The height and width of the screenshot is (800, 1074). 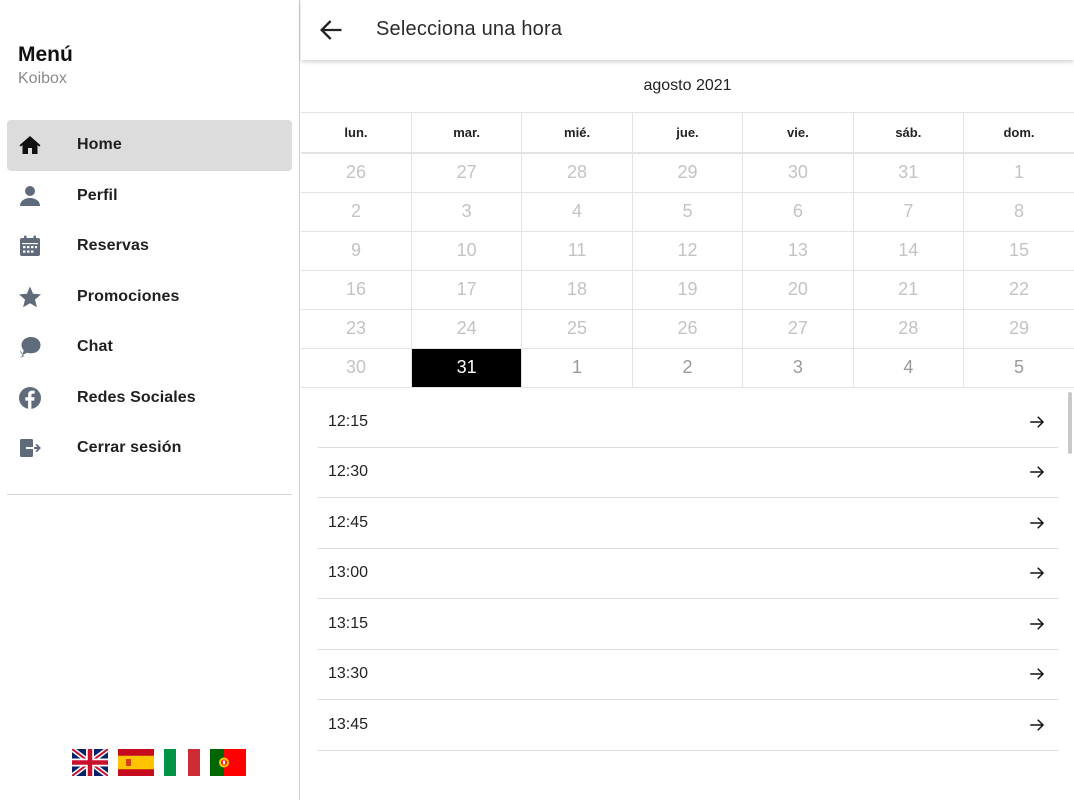 I want to click on sidebar-item-cerrar-sesion: Cerrar sesión, so click(x=149, y=448).